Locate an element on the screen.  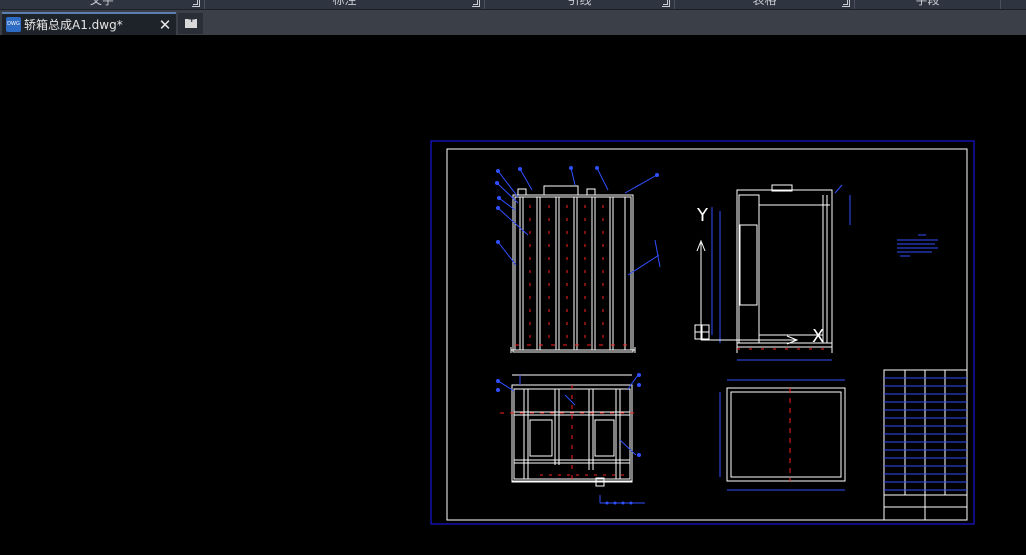
ucs-x-label: X is located at coordinates (818, 336).